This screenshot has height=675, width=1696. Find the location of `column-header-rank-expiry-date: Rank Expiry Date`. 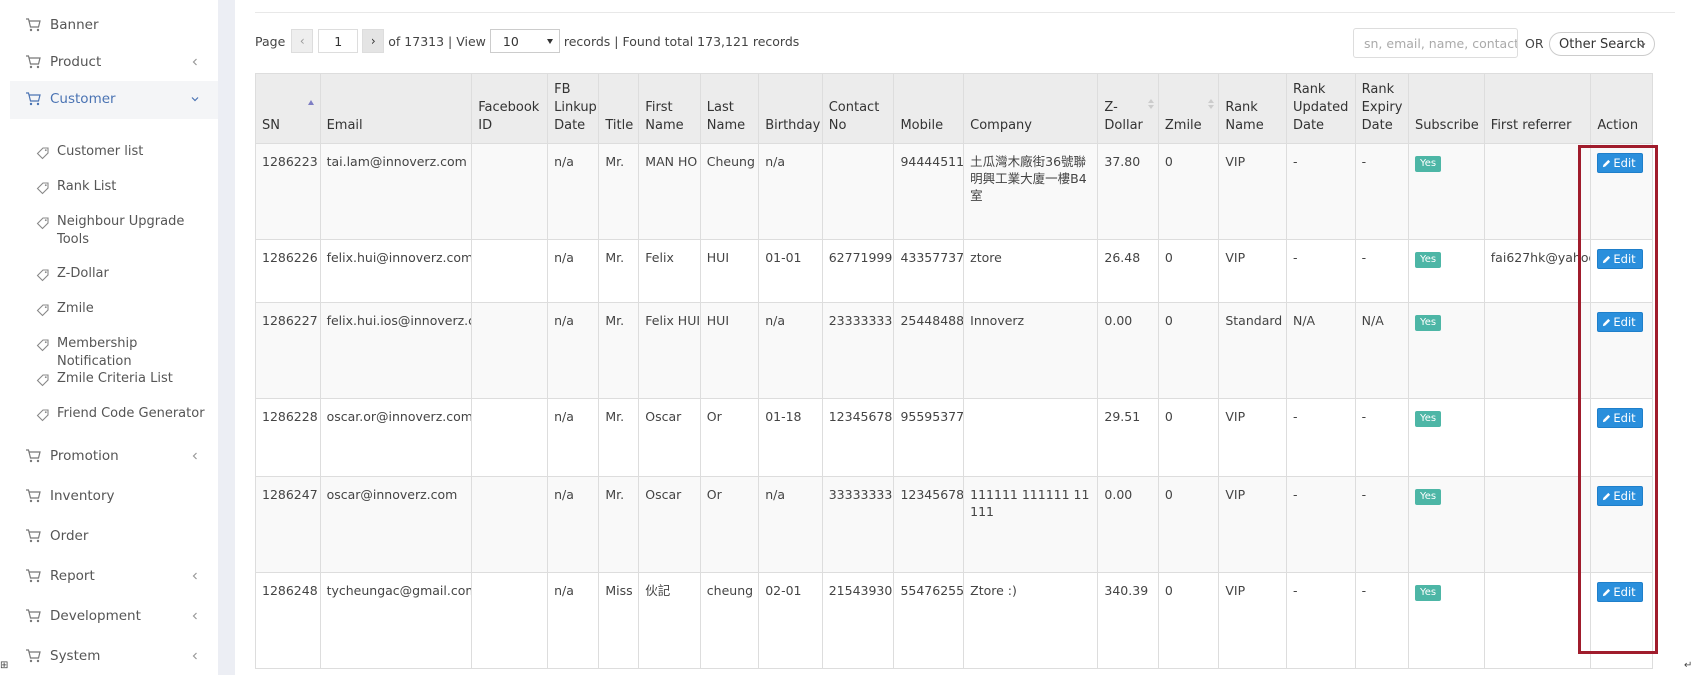

column-header-rank-expiry-date: Rank Expiry Date is located at coordinates (1381, 108).